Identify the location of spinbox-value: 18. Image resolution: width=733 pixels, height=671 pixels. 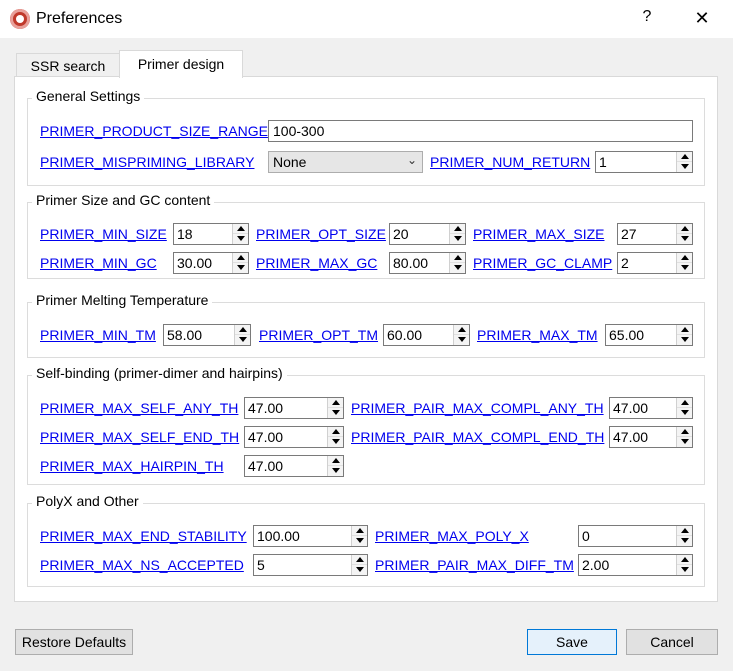
(185, 234).